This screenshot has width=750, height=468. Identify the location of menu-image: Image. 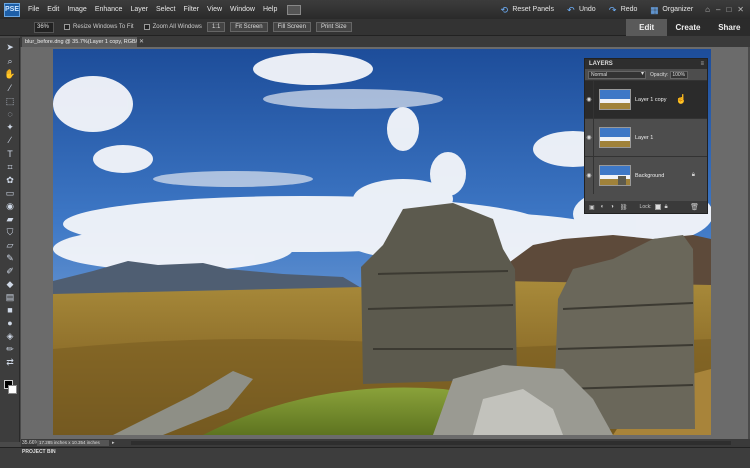
(76, 9).